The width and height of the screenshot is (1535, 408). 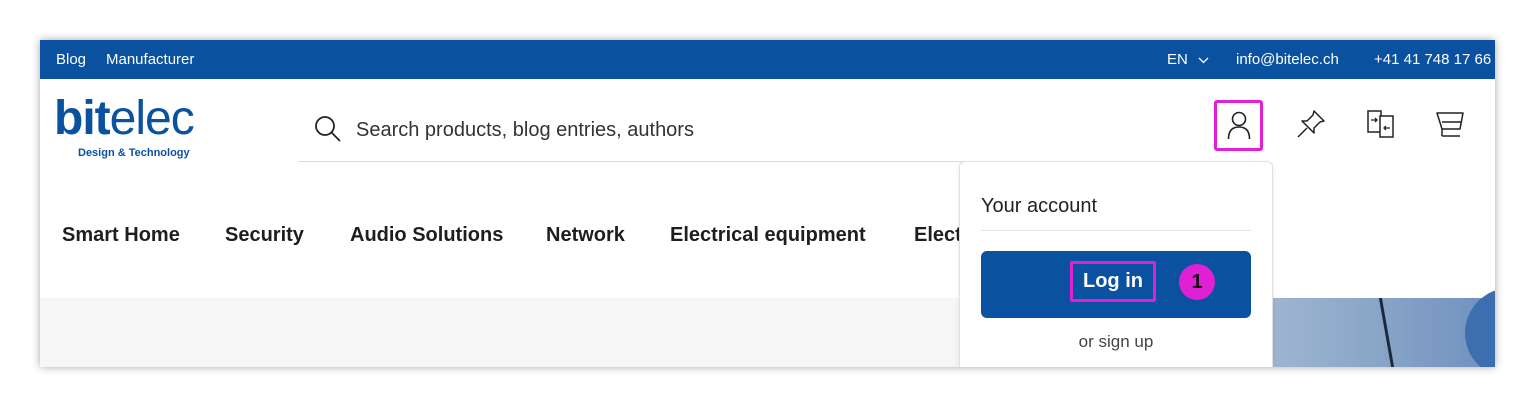 I want to click on nav-item-electrical-equipment: Electrical equipment, so click(x=768, y=235).